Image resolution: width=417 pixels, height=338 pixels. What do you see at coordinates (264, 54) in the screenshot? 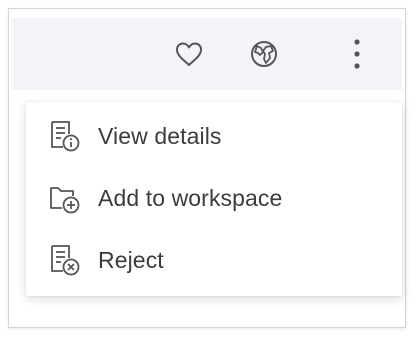
I see `globe-icon` at bounding box center [264, 54].